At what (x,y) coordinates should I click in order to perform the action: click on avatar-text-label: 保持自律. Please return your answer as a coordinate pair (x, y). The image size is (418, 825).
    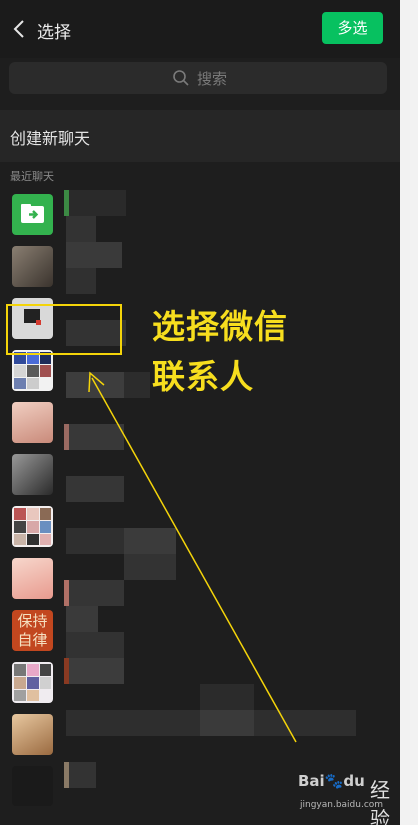
    Looking at the image, I should click on (32, 630).